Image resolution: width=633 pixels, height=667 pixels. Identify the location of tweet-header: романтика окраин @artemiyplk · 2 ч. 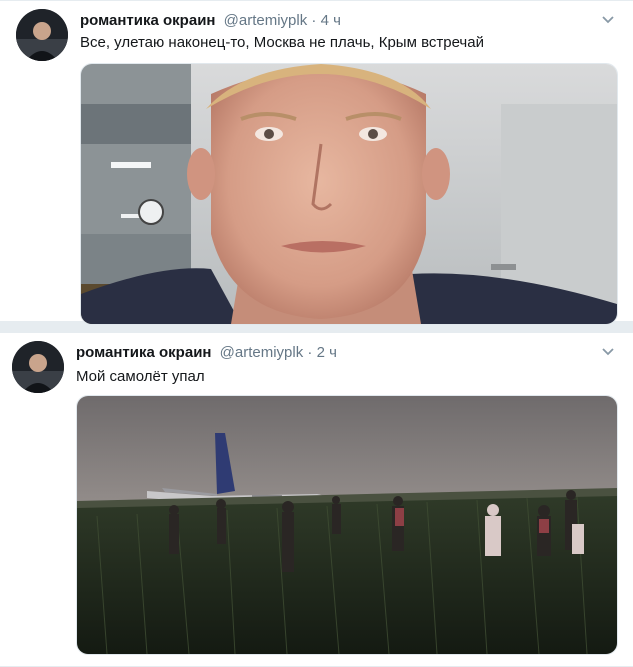
(206, 353).